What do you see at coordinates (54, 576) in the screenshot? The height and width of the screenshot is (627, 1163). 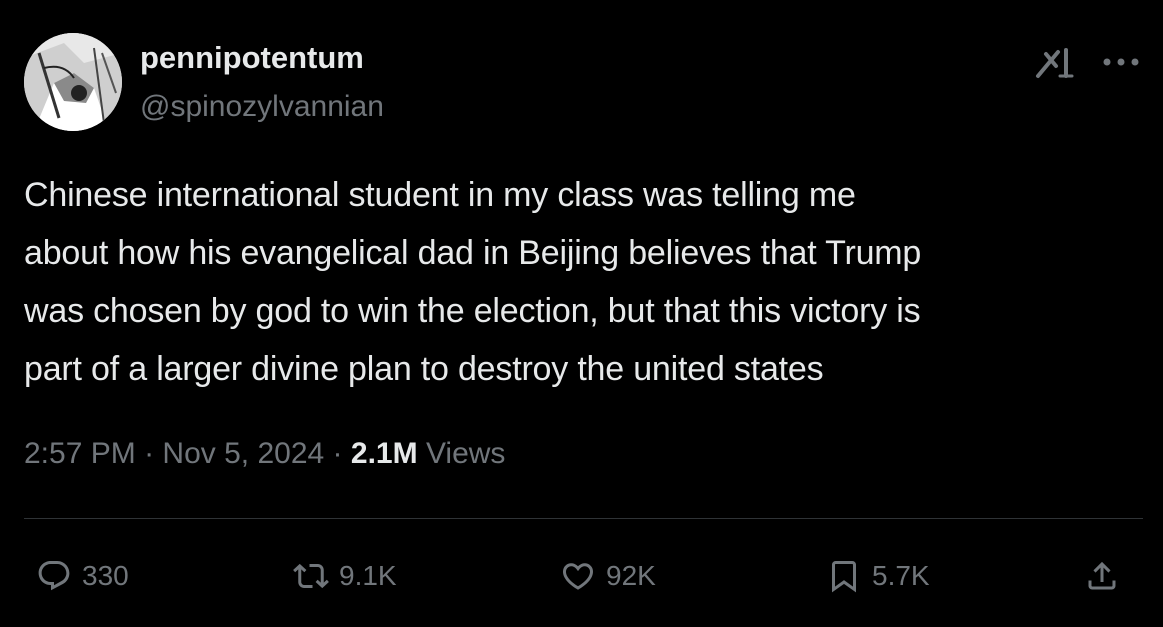 I see `reply-icon` at bounding box center [54, 576].